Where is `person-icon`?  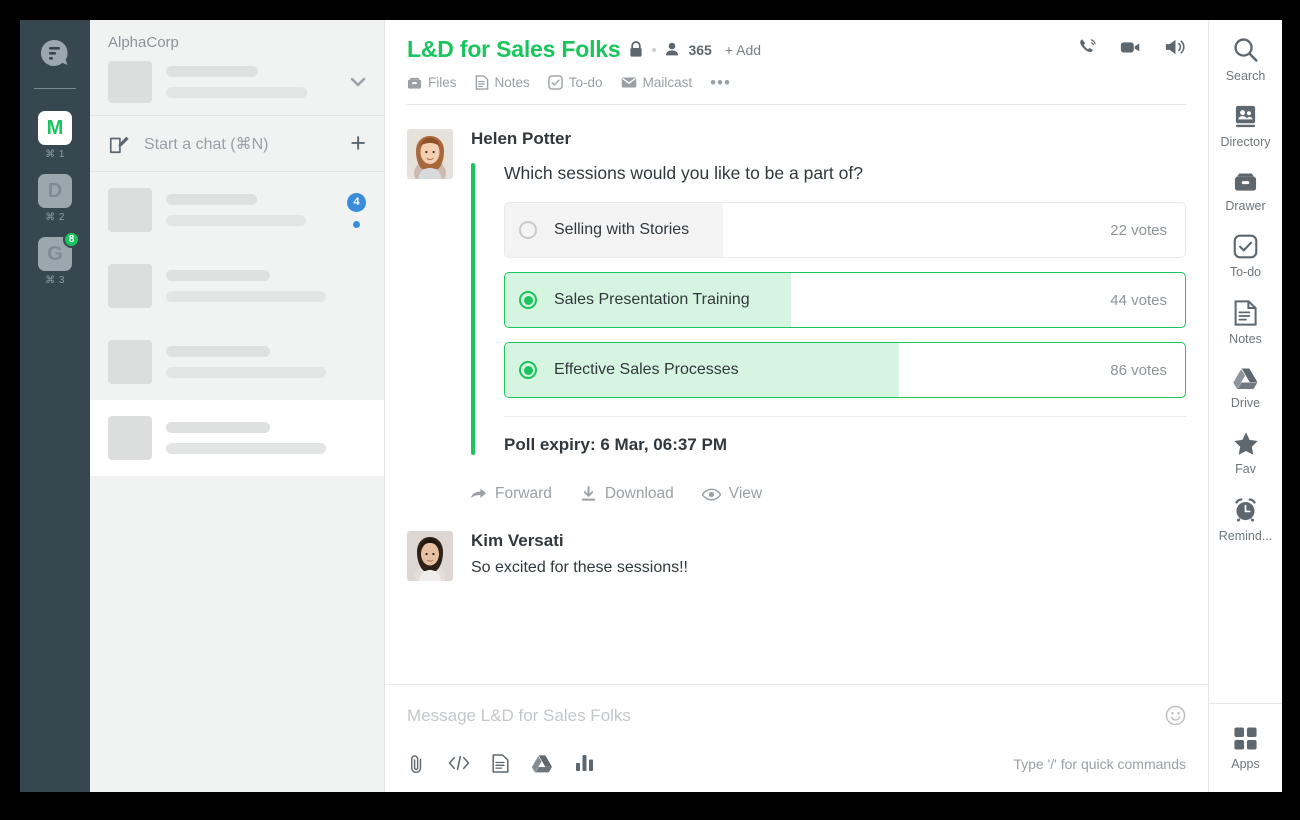
person-icon is located at coordinates (672, 49).